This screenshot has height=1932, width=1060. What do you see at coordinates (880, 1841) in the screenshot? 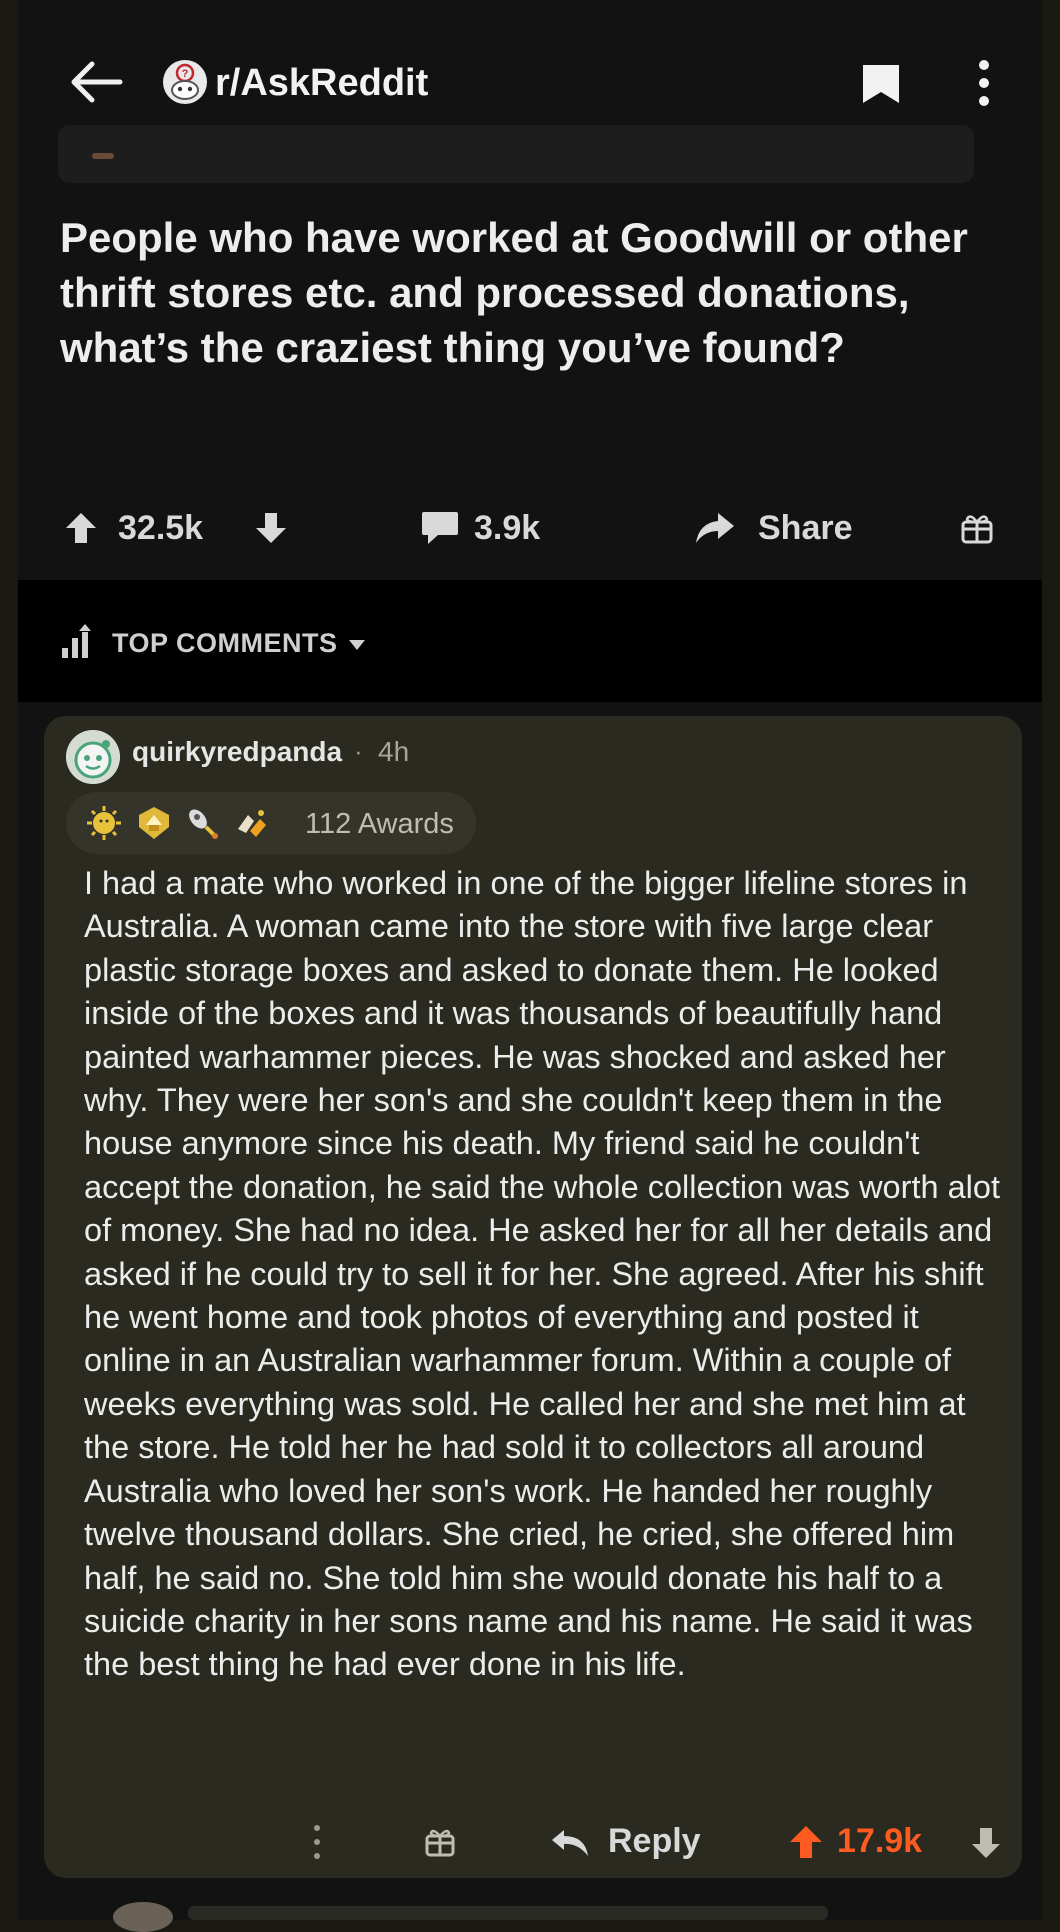
I see `comment-score: 17.9k` at bounding box center [880, 1841].